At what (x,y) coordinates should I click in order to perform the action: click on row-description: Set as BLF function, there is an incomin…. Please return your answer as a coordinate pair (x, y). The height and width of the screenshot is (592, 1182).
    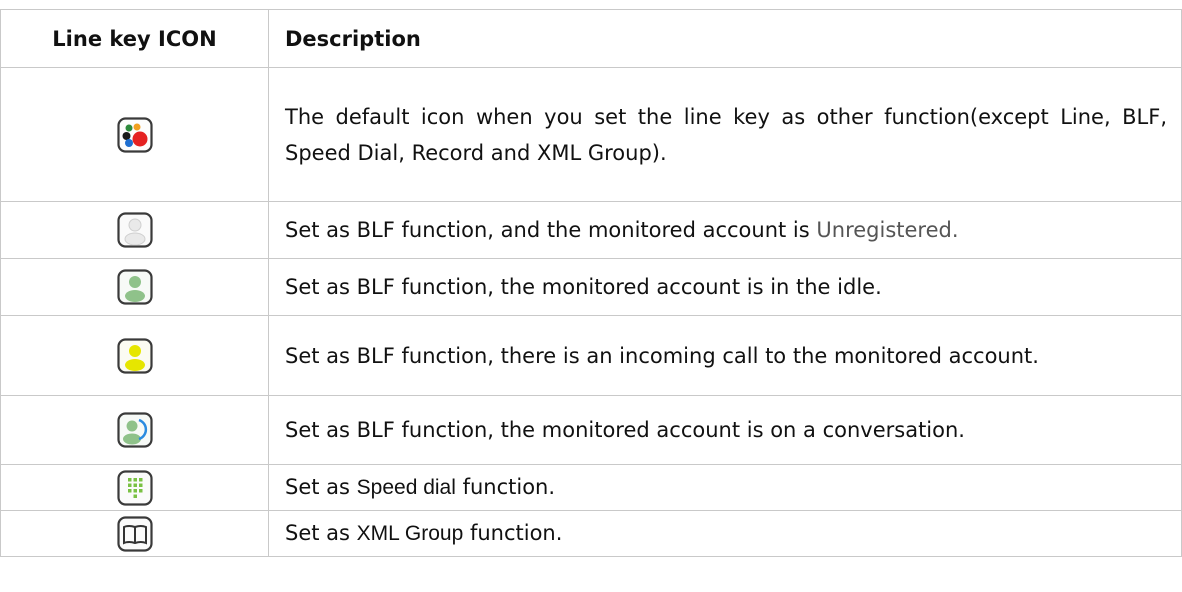
    Looking at the image, I should click on (725, 355).